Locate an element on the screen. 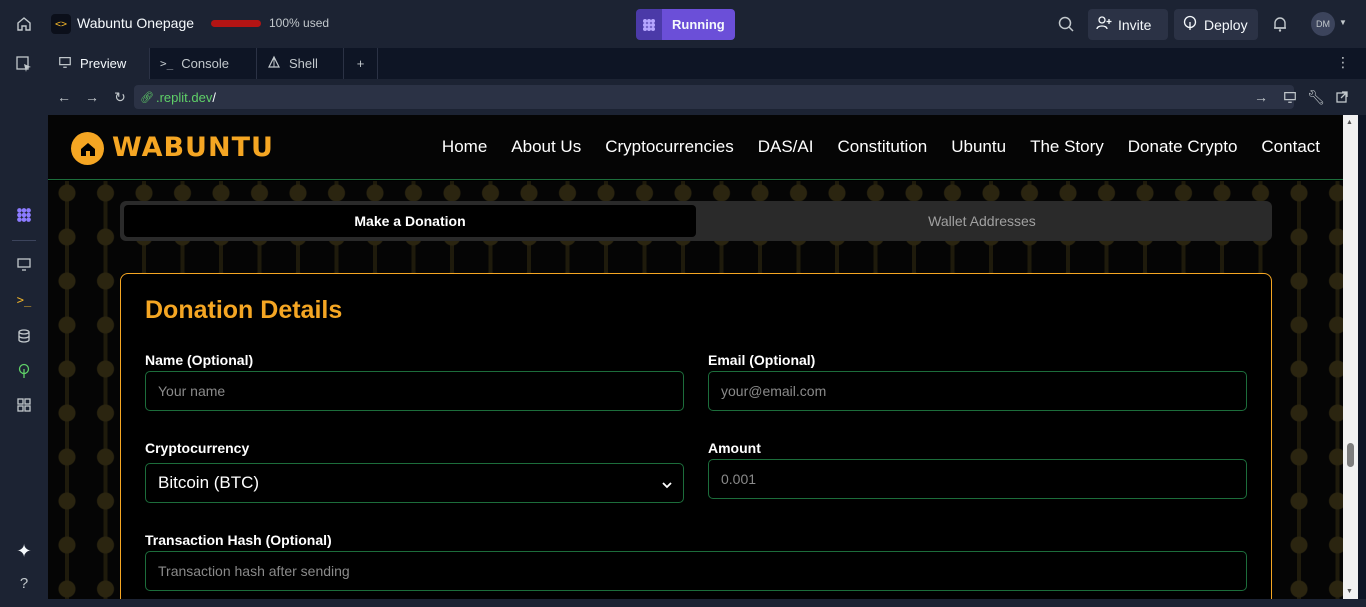  replit-agent-icon is located at coordinates (24, 215).